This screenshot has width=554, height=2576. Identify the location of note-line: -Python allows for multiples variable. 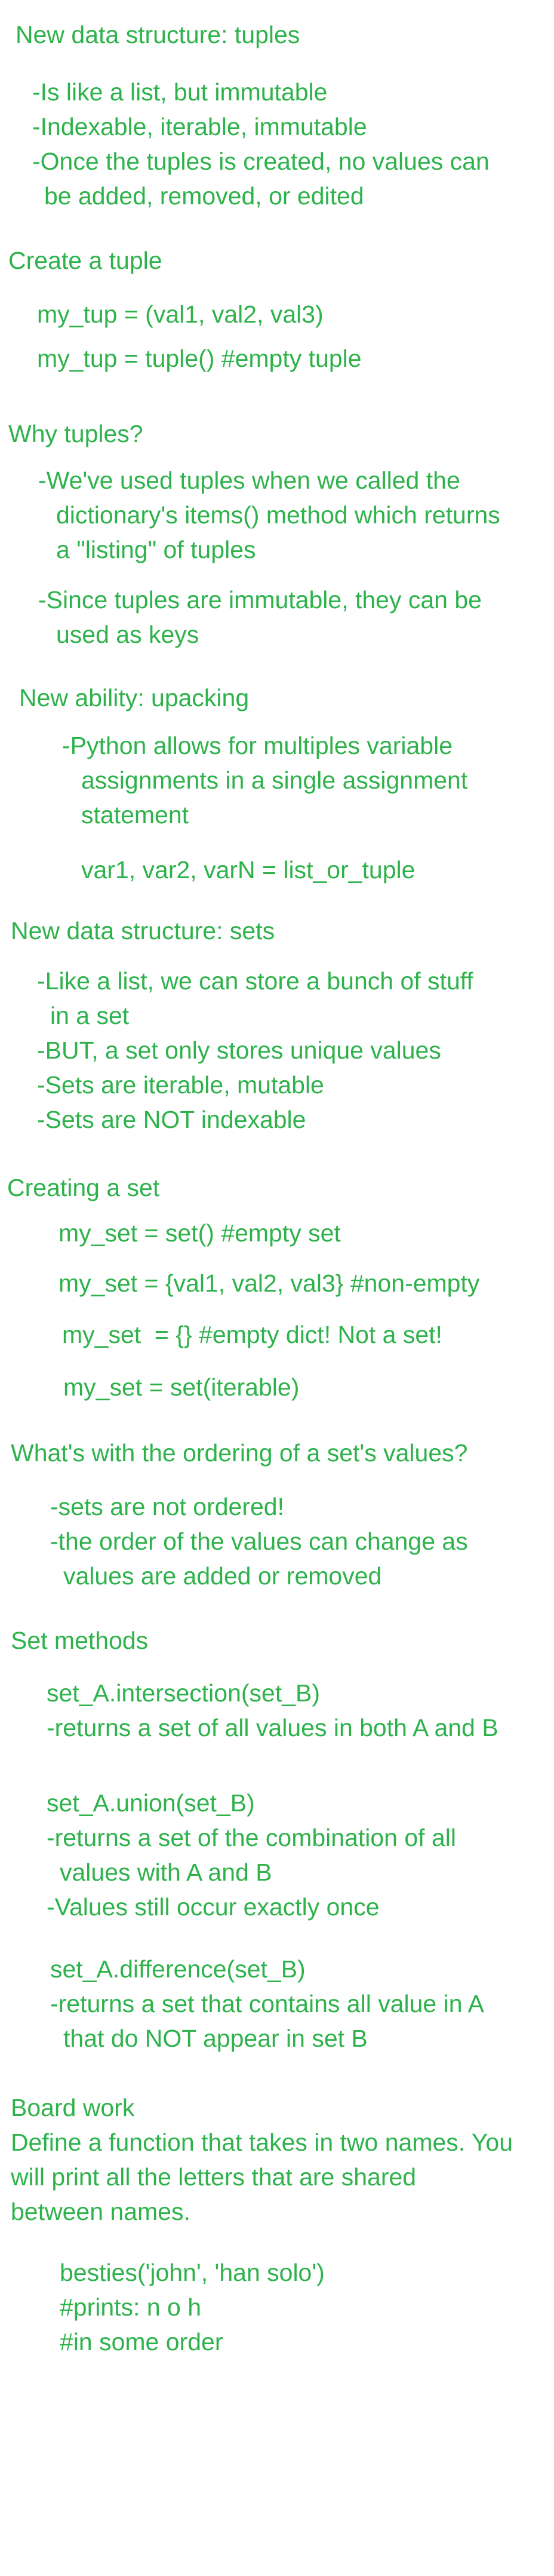
(257, 745).